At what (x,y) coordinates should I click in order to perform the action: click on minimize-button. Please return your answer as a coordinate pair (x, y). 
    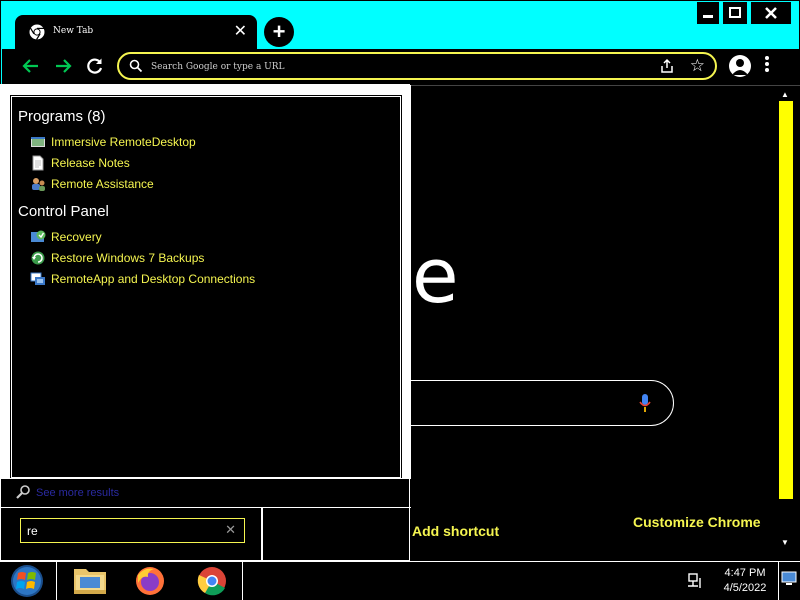
    Looking at the image, I should click on (708, 13).